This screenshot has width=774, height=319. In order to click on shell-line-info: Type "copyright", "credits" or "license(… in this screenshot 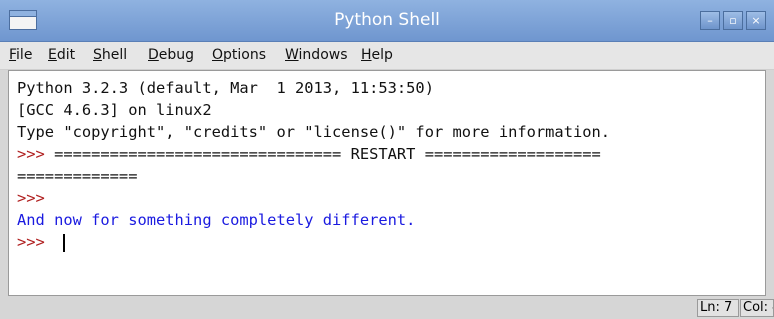, I will do `click(314, 132)`.